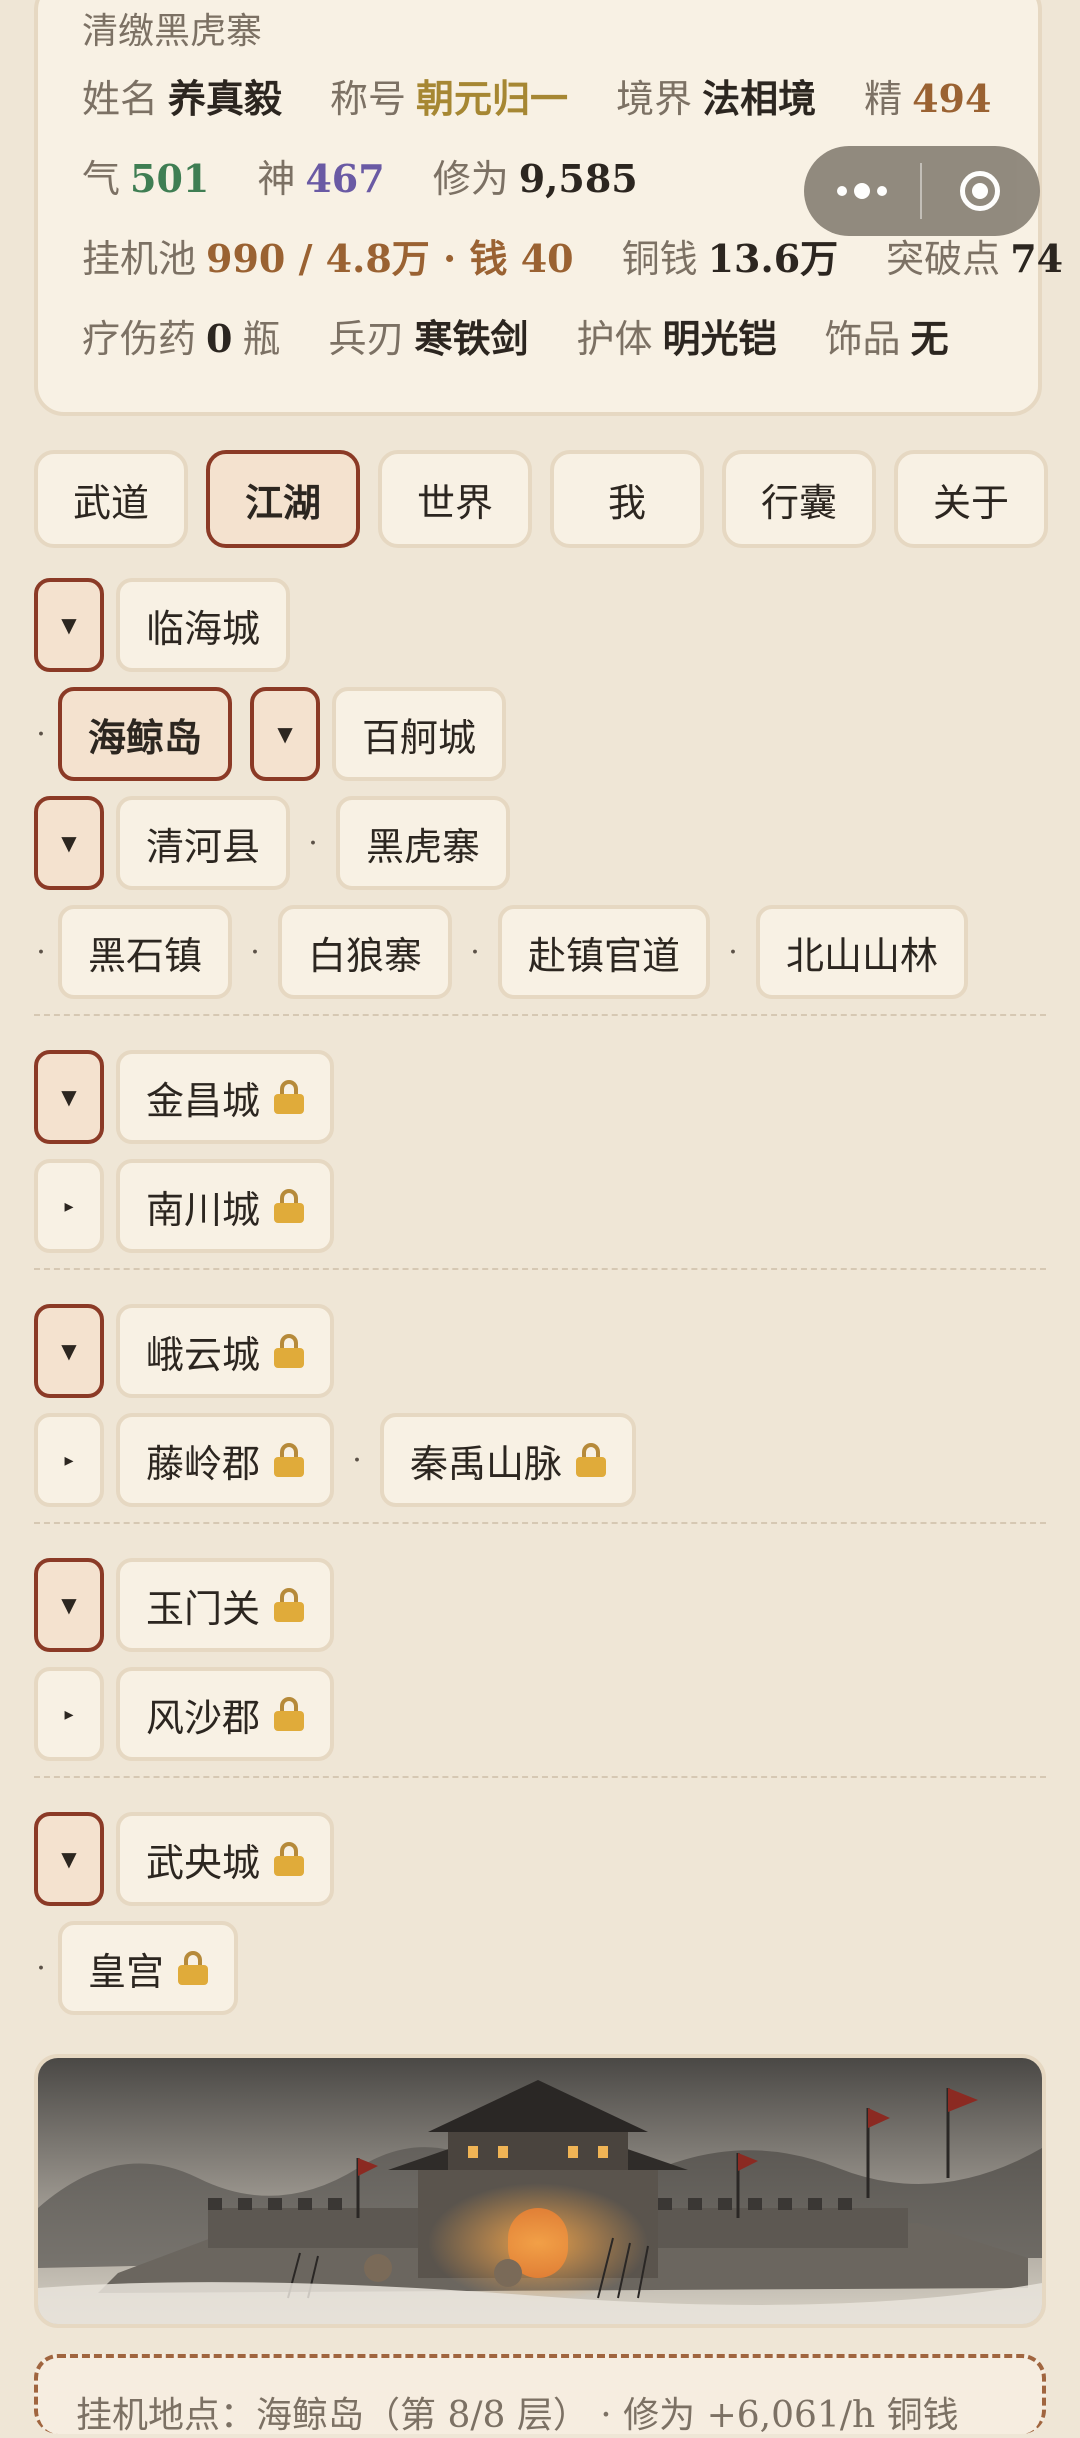 This screenshot has height=2438, width=1080. I want to click on stat-armor: 护体 明光铠, so click(676, 338).